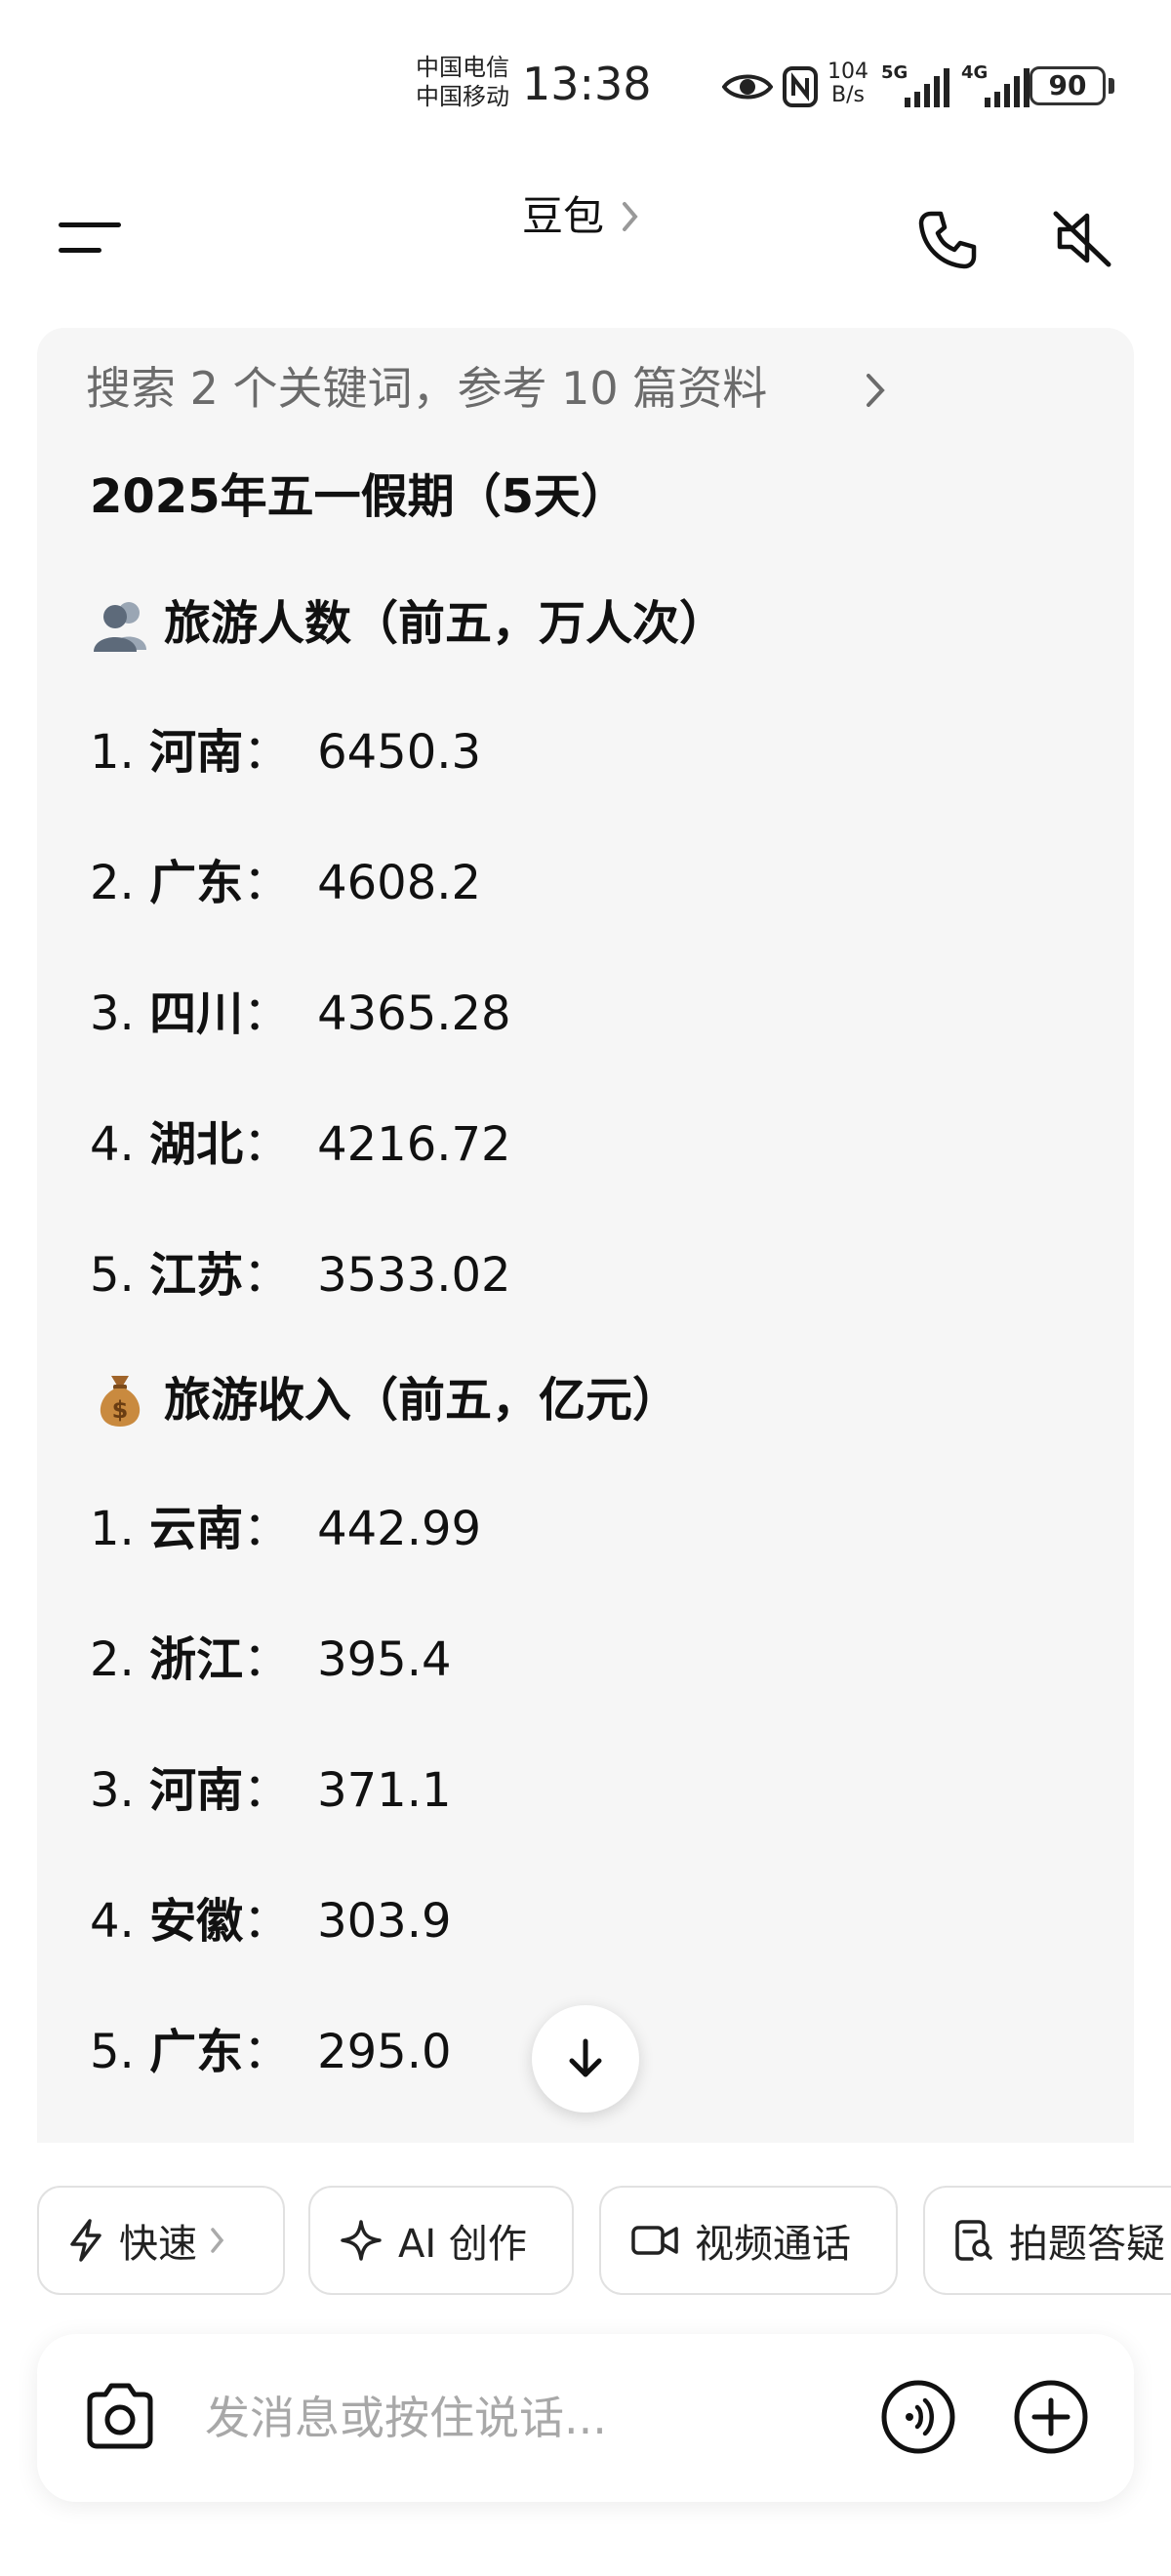  I want to click on quick-action-video-call: 视频通话, so click(748, 2240).